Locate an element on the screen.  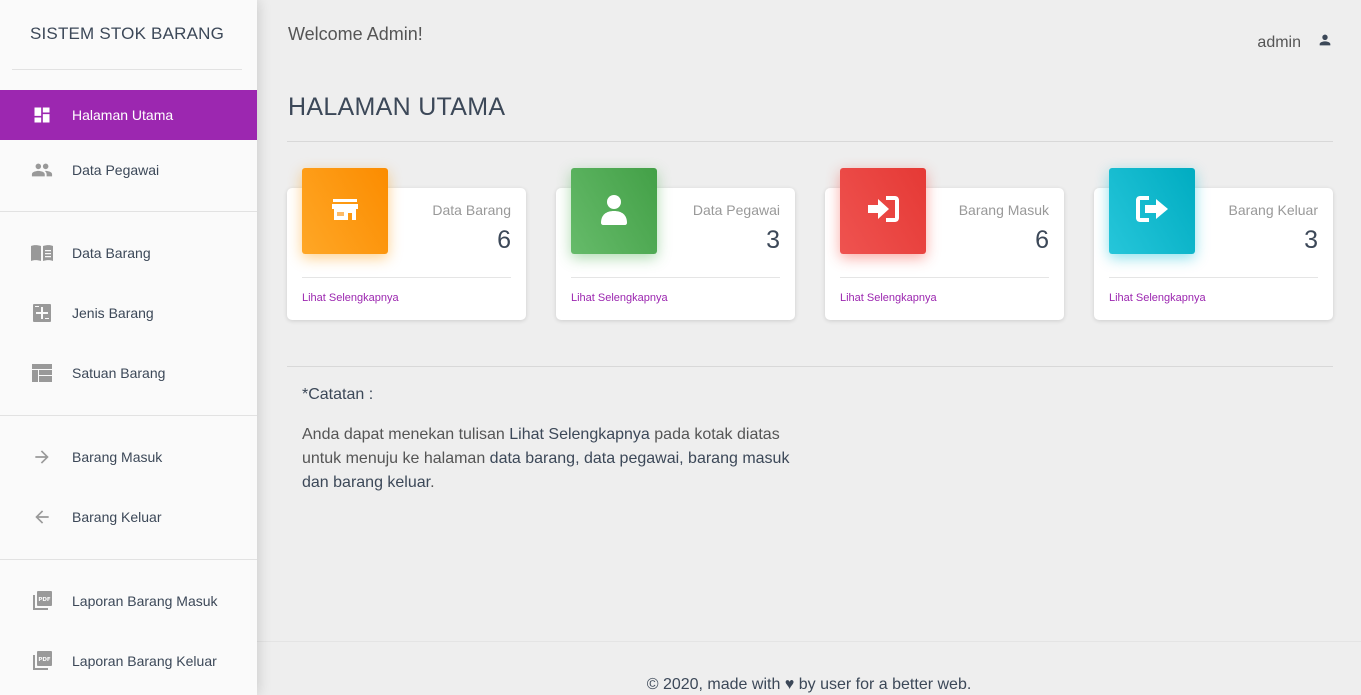
sidebar-item-data-pegawai: Data Pegawai is located at coordinates (128, 170).